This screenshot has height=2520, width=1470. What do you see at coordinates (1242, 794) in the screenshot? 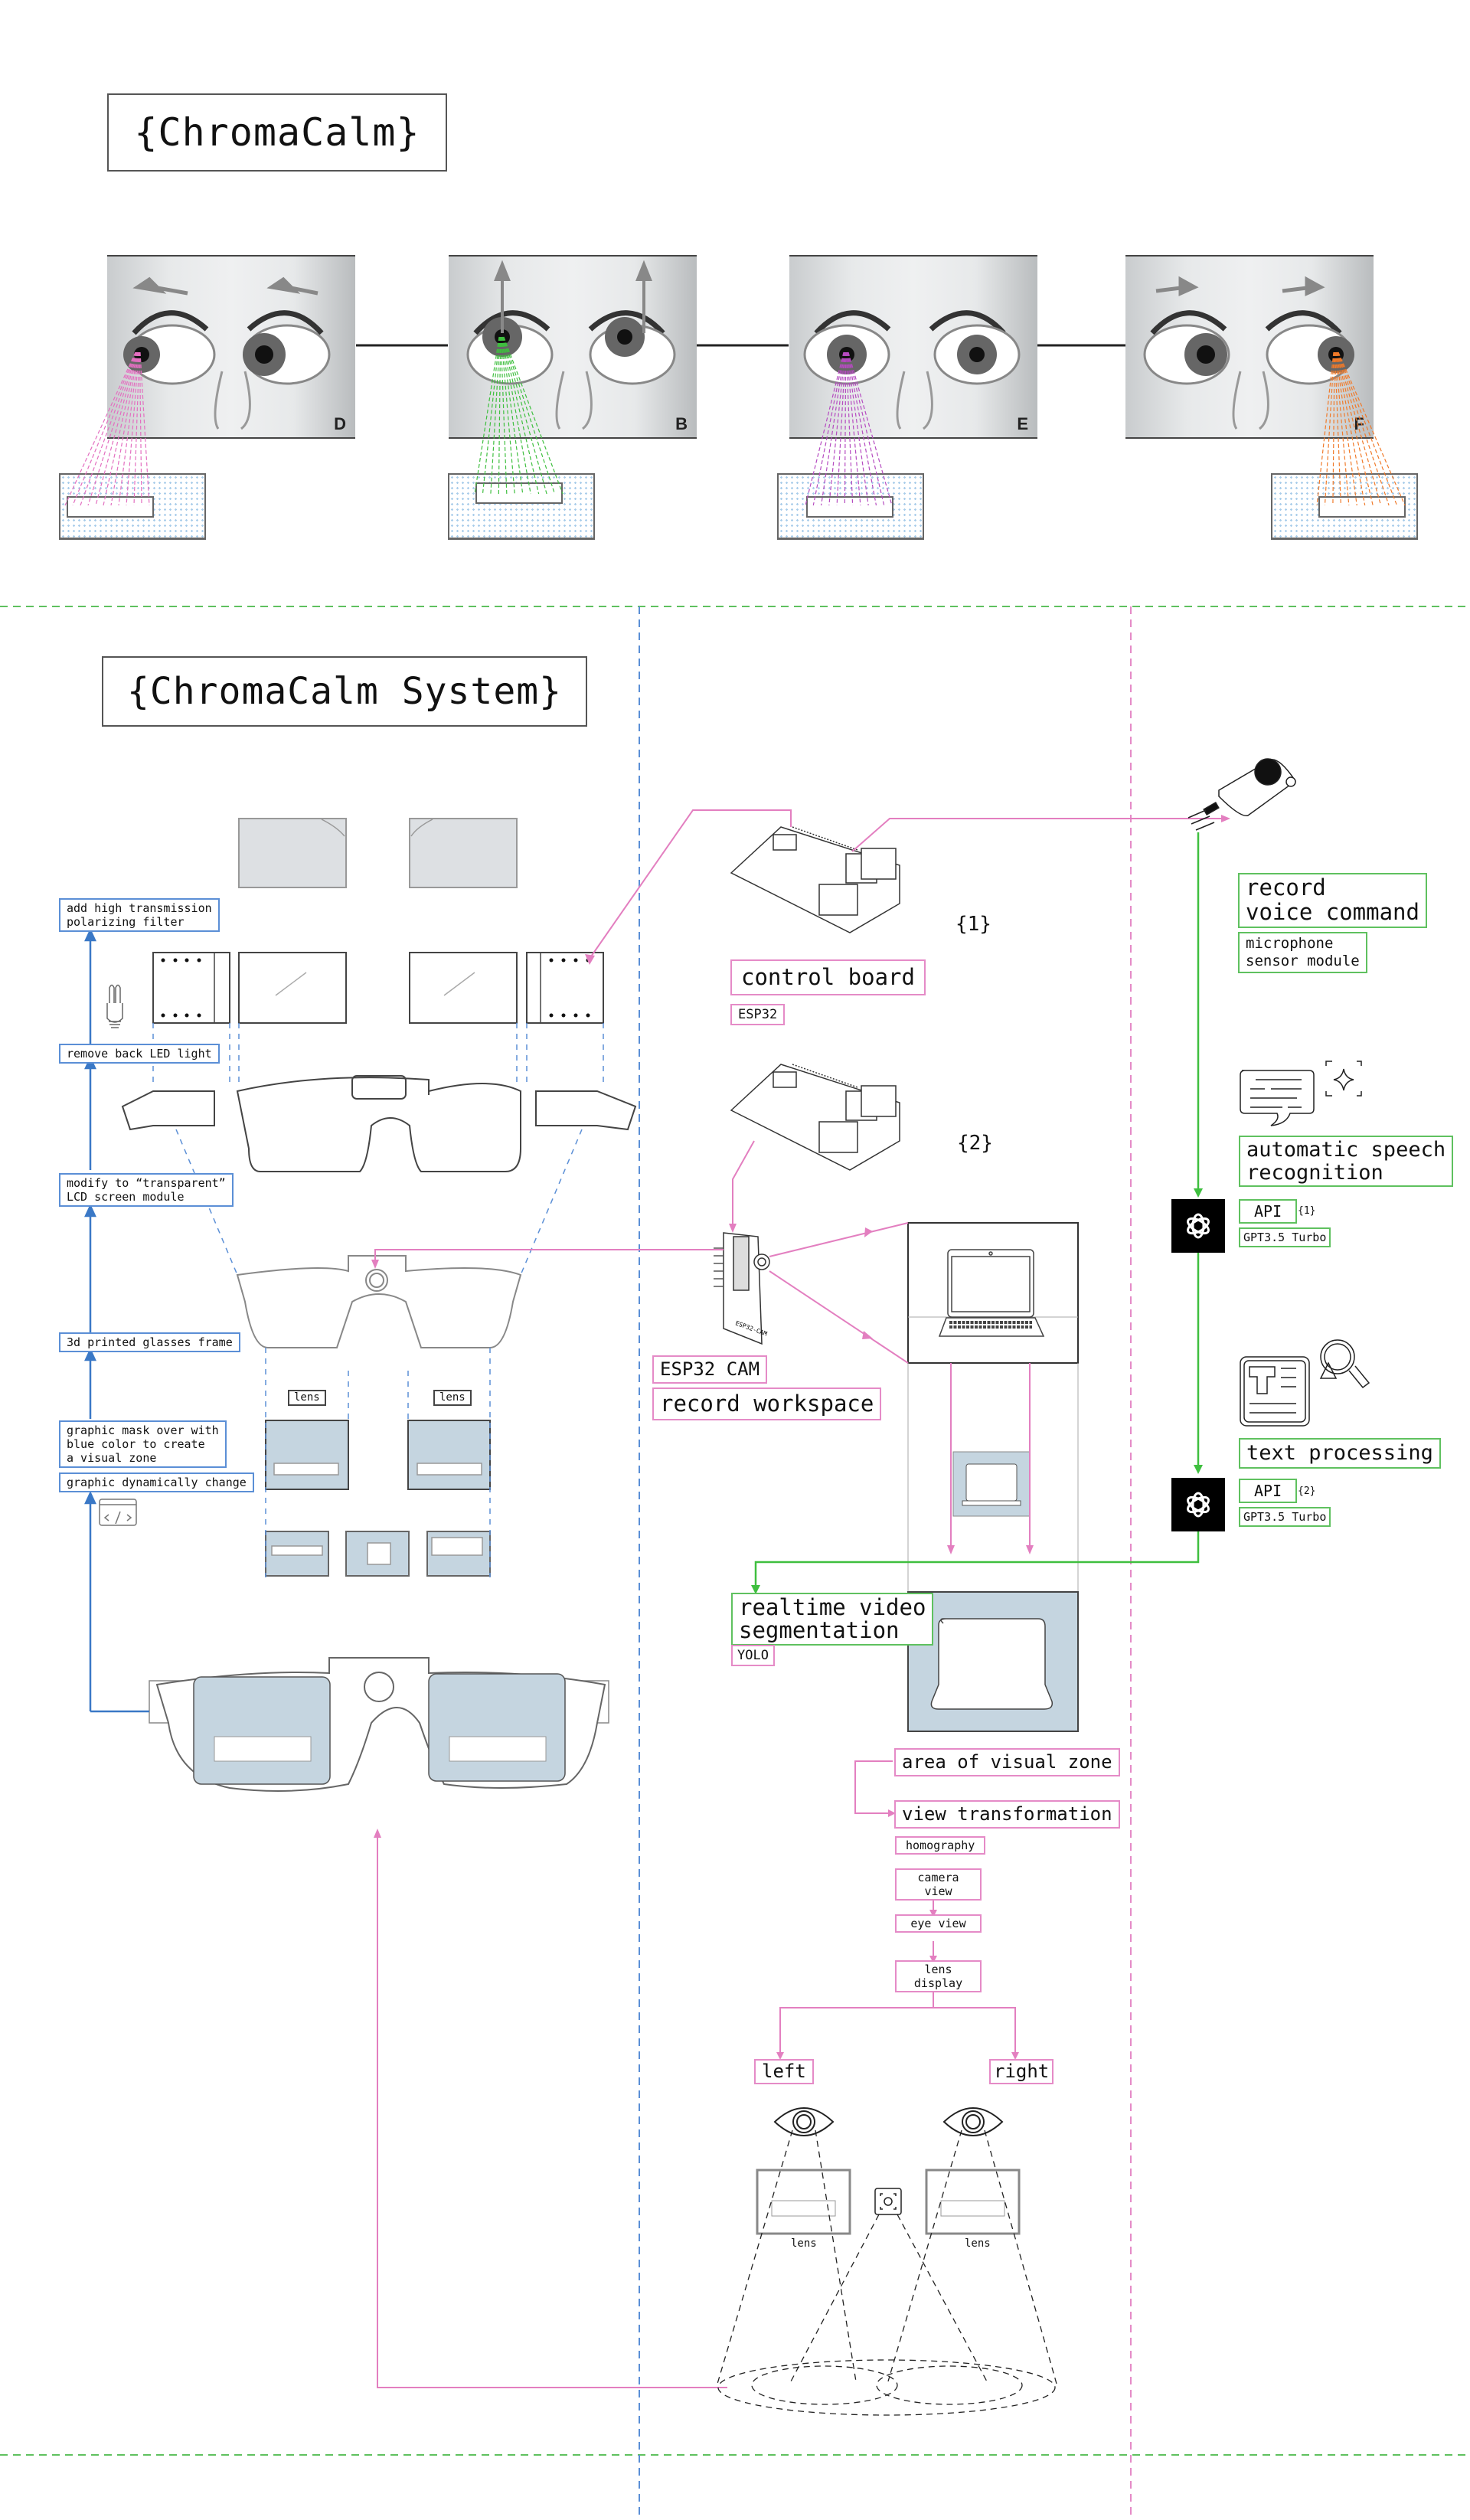
I see `microphone-module-icon` at bounding box center [1242, 794].